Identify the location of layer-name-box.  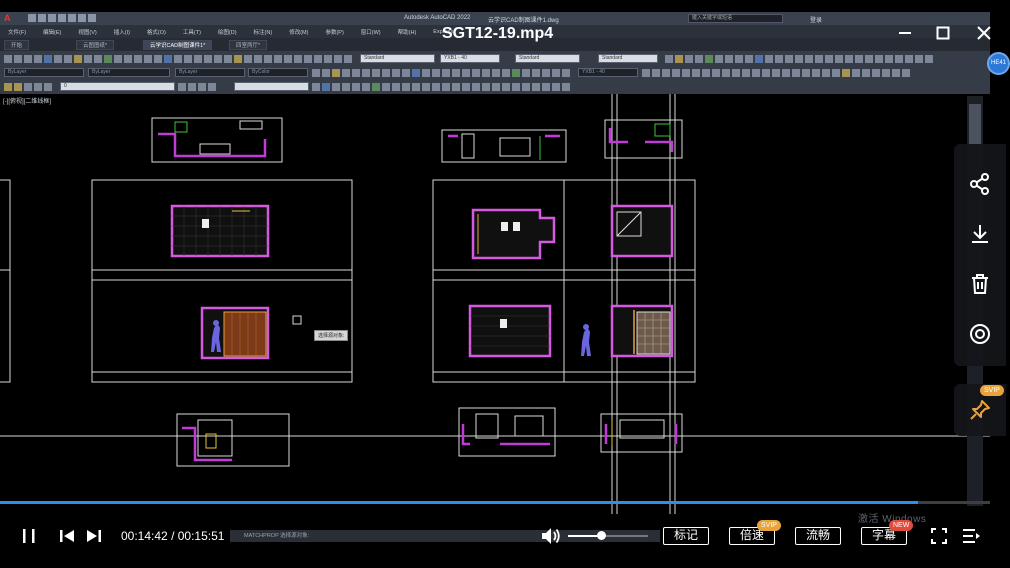
(271, 86).